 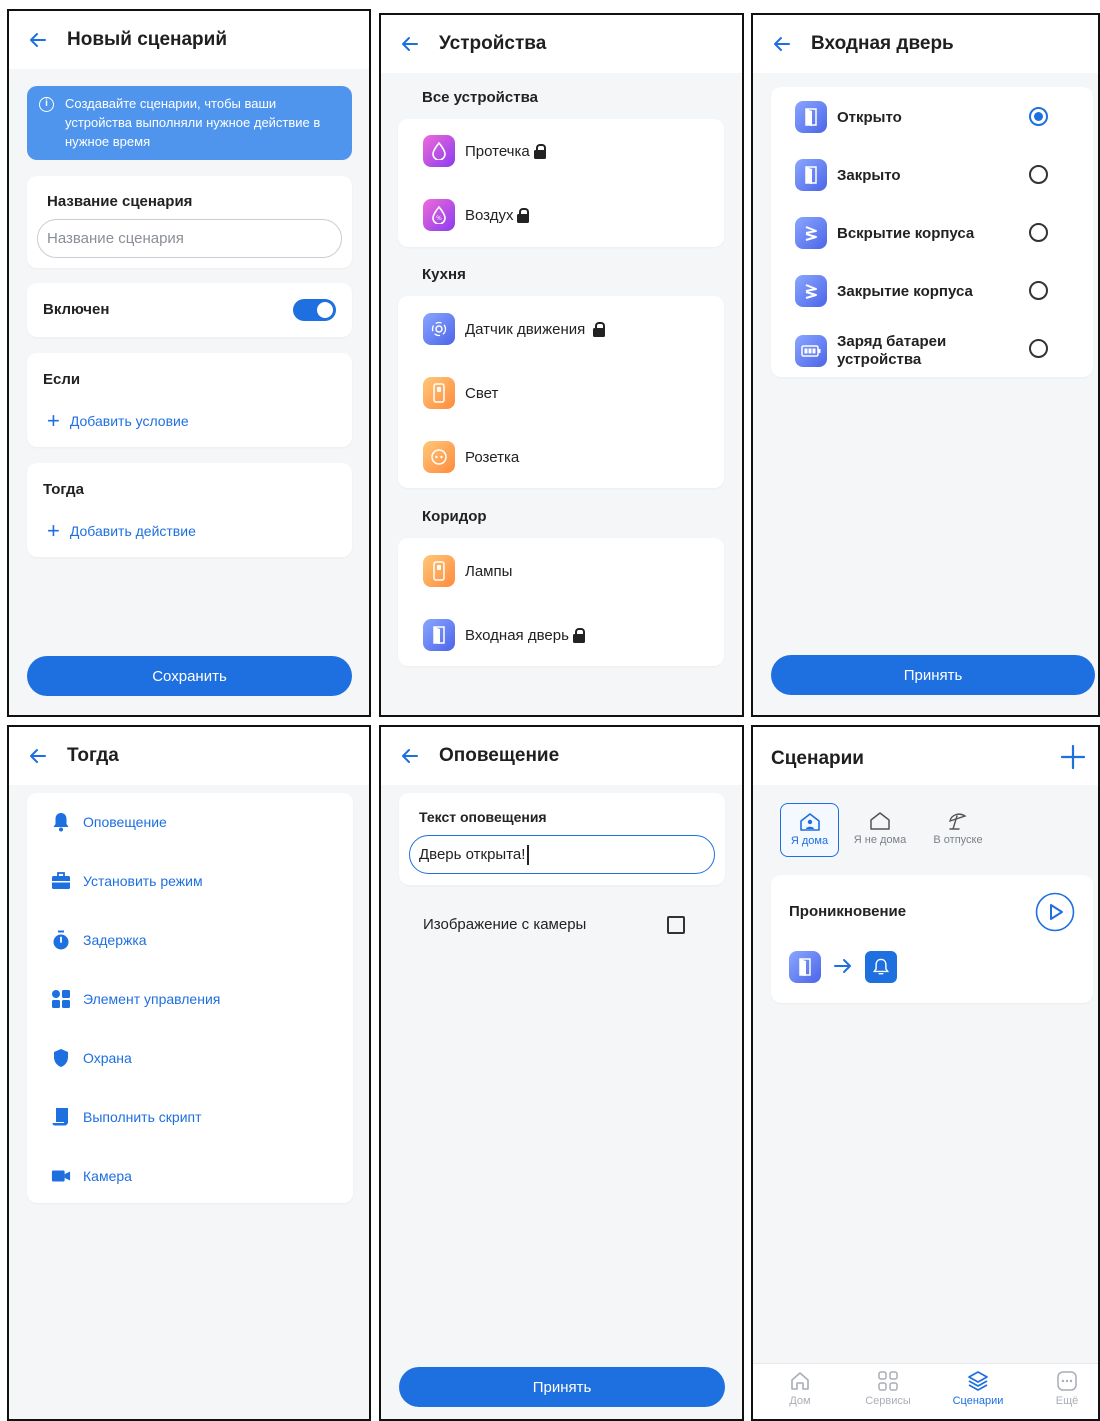 What do you see at coordinates (880, 840) in the screenshot?
I see `mode-label: Я не дома` at bounding box center [880, 840].